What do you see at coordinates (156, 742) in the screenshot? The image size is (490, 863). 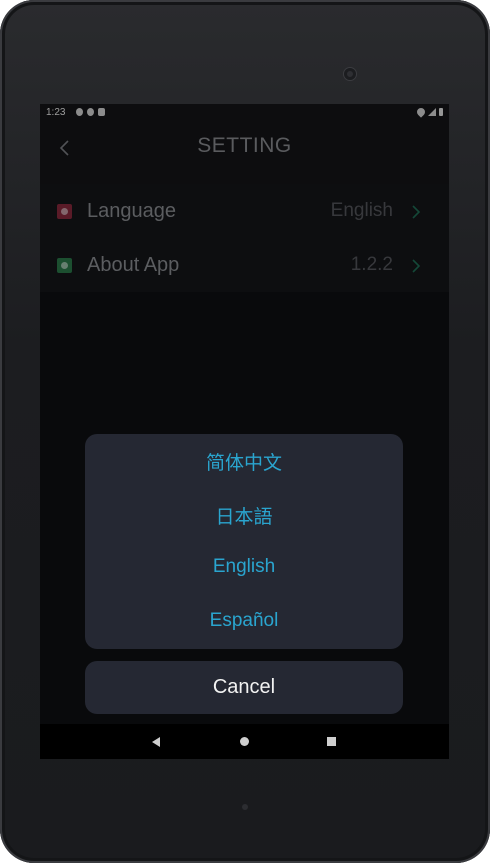 I see `back-icon` at bounding box center [156, 742].